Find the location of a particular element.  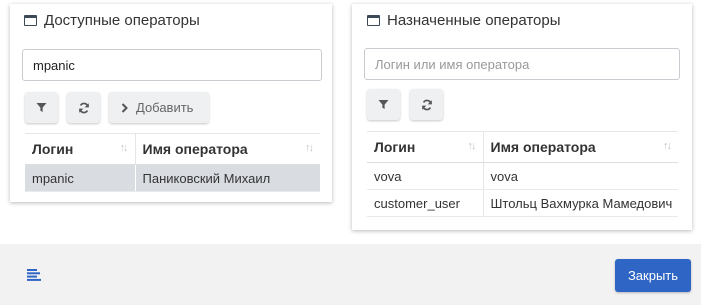

available-operators-title: Доступные операторы is located at coordinates (122, 20).